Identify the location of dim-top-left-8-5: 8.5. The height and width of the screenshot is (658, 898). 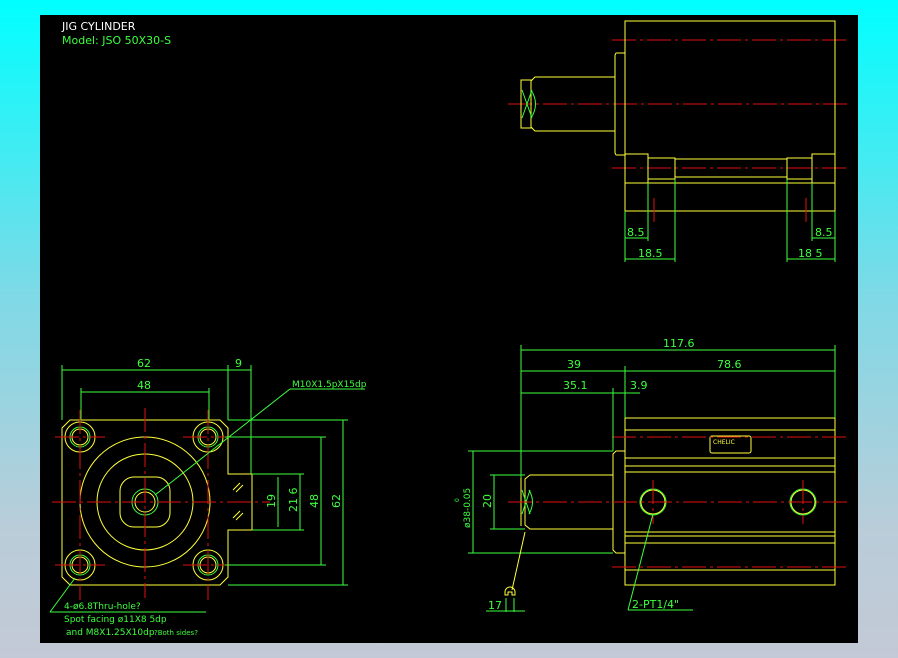
(636, 232).